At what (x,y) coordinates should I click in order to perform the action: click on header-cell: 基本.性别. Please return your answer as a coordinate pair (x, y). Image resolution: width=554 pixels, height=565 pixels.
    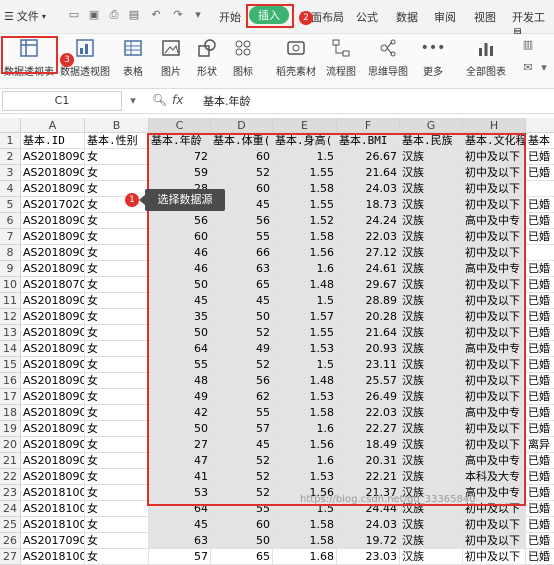
    Looking at the image, I should click on (117, 141).